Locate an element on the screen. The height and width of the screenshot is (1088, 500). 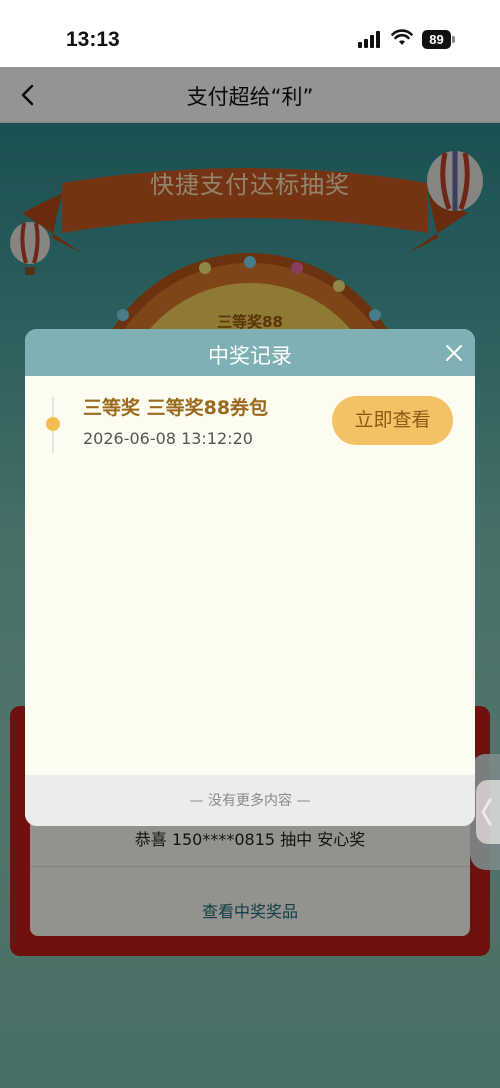
record-time: 2026-06-08 13:12:20 is located at coordinates (168, 438).